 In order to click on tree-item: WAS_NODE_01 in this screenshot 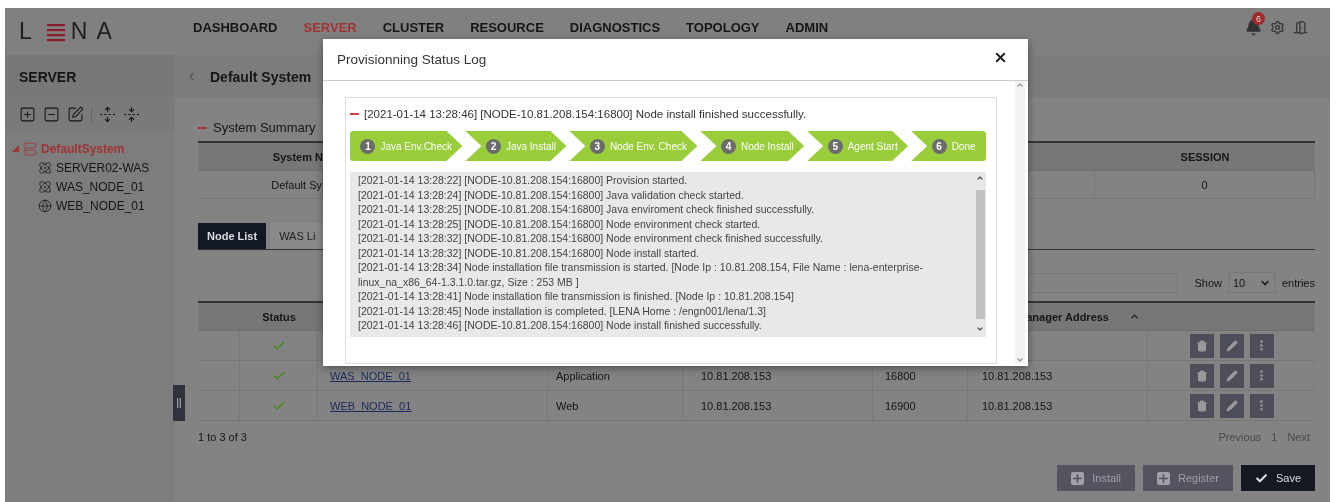, I will do `click(90, 186)`.